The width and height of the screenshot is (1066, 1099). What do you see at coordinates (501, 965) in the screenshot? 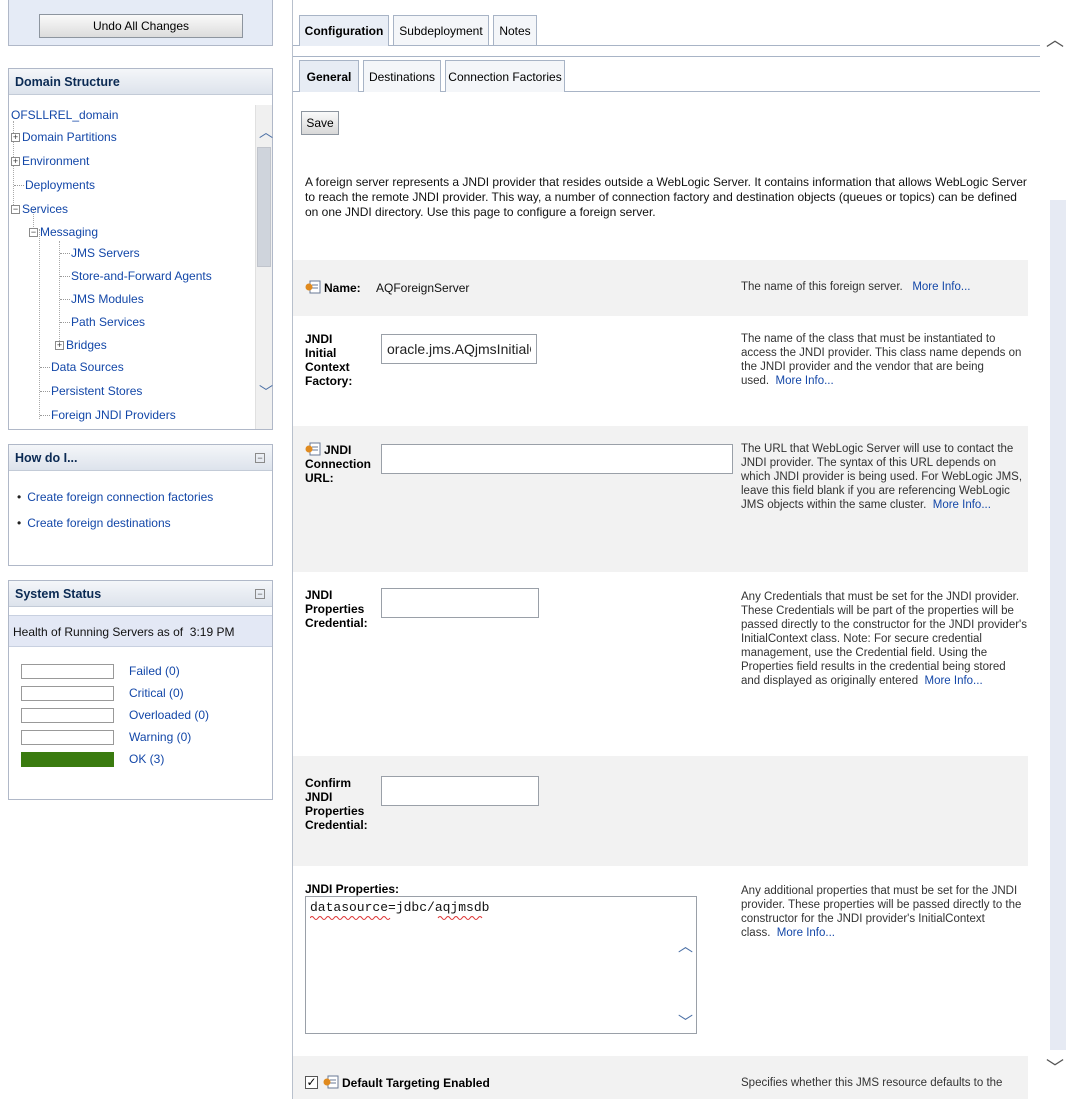
I see `jndi-properties-textarea: datasource=jdbc/aqjmsdb ︿ ﹀` at bounding box center [501, 965].